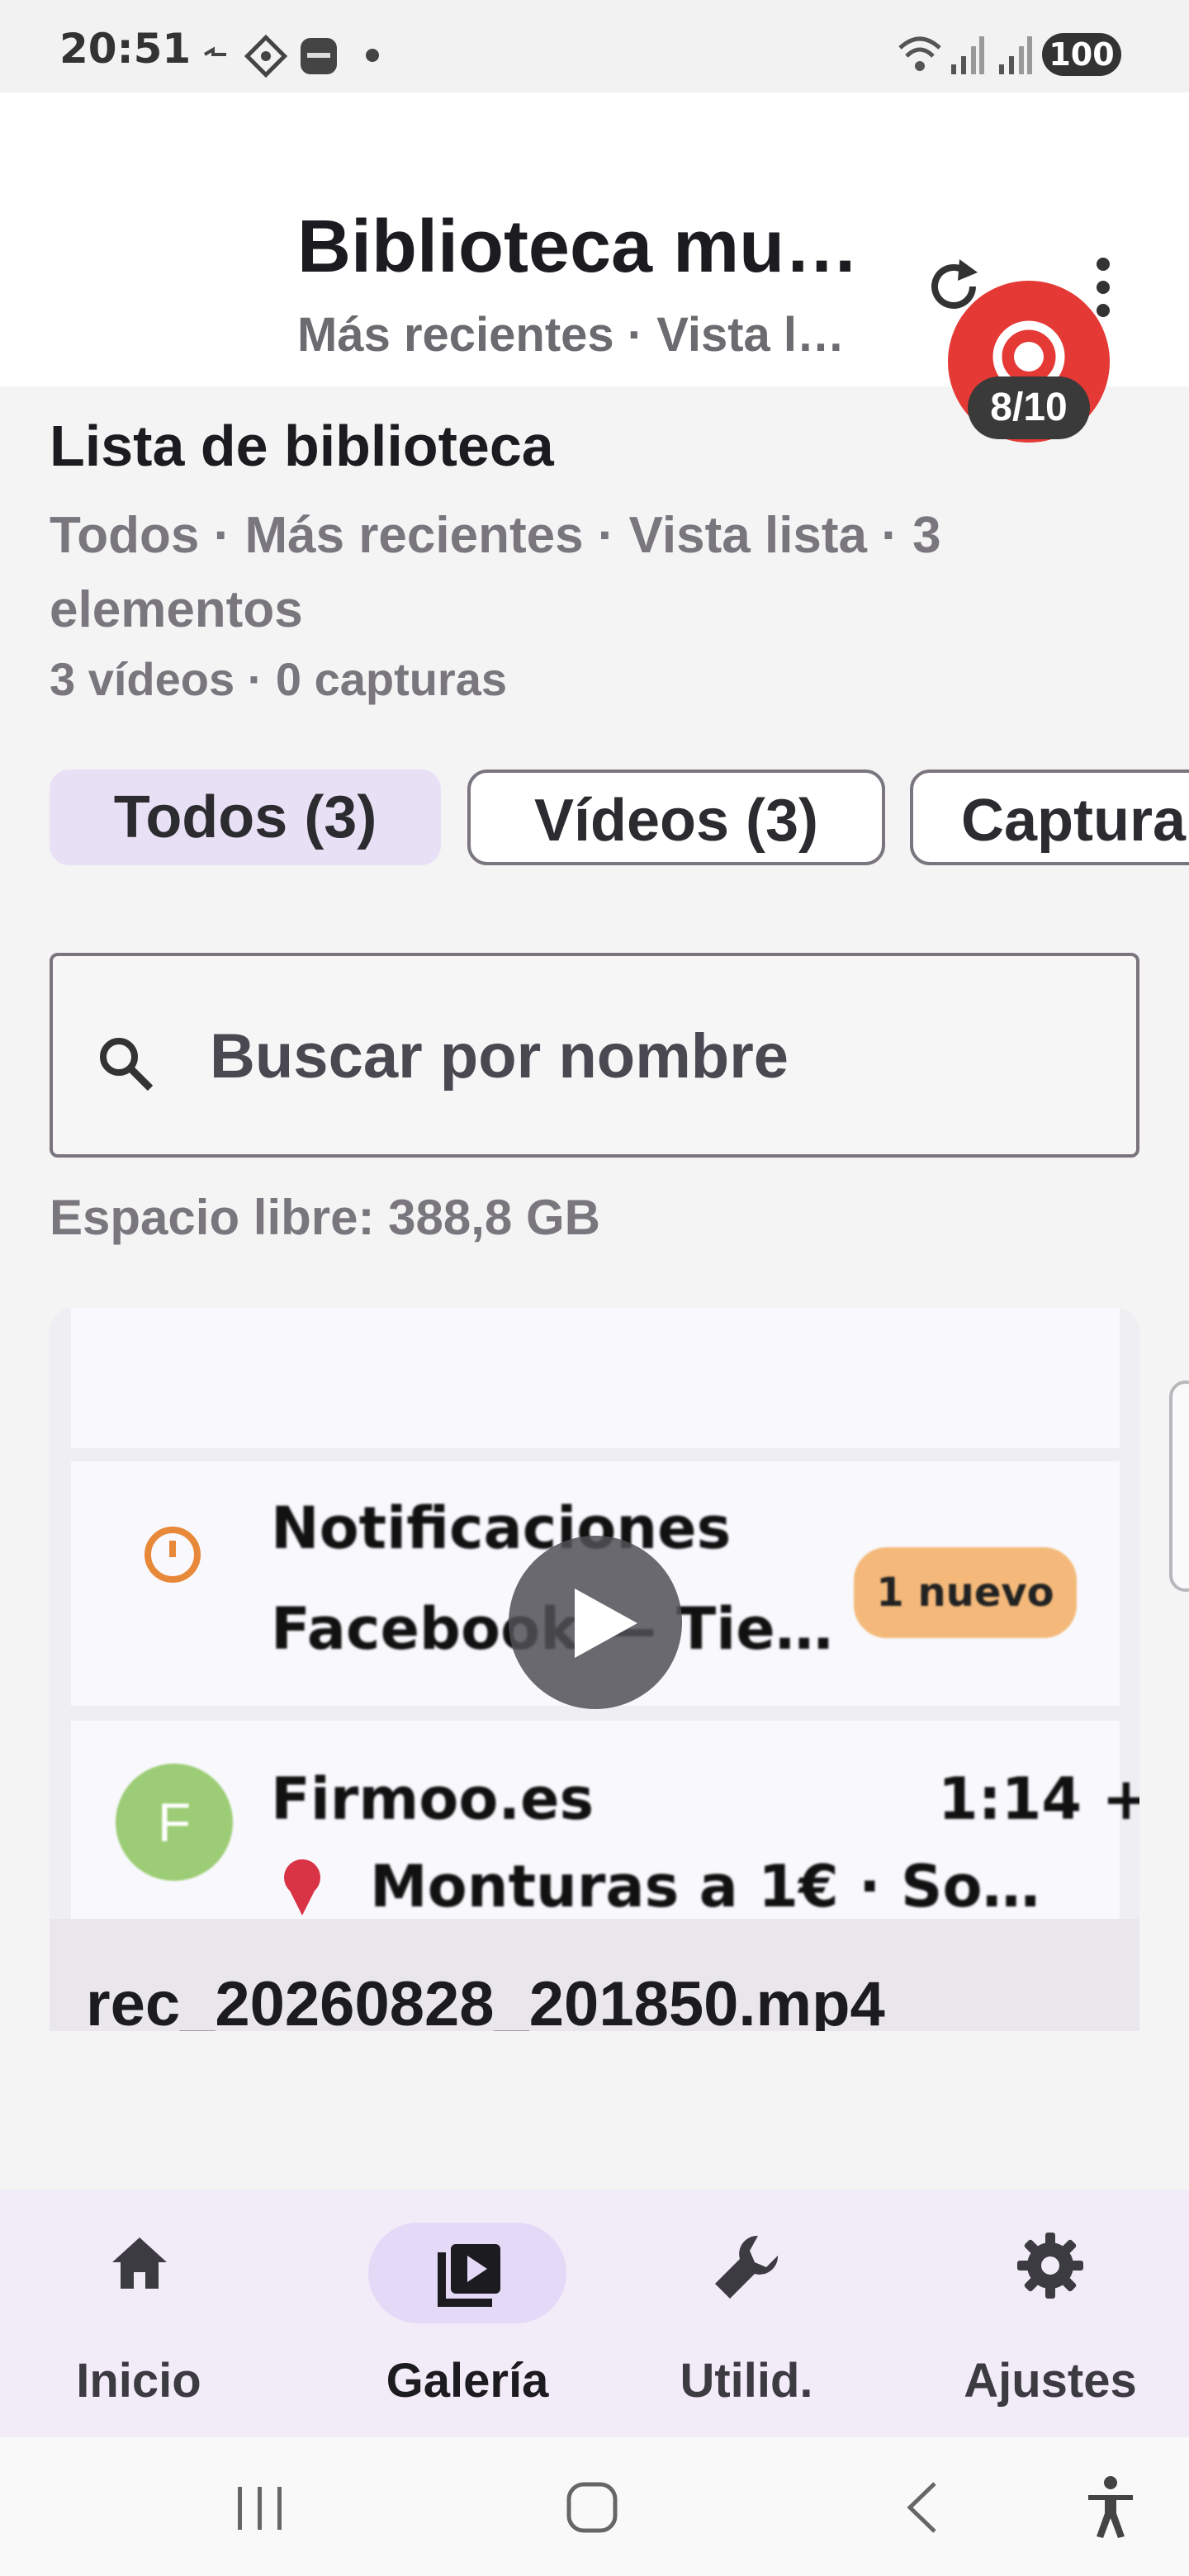 The width and height of the screenshot is (1189, 2576). What do you see at coordinates (302, 446) in the screenshot?
I see `section-title: Lista de biblioteca` at bounding box center [302, 446].